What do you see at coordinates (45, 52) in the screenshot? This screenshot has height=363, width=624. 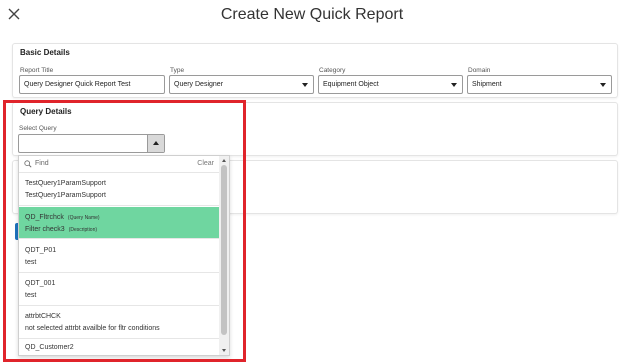 I see `basic-details-title: Basic Details` at bounding box center [45, 52].